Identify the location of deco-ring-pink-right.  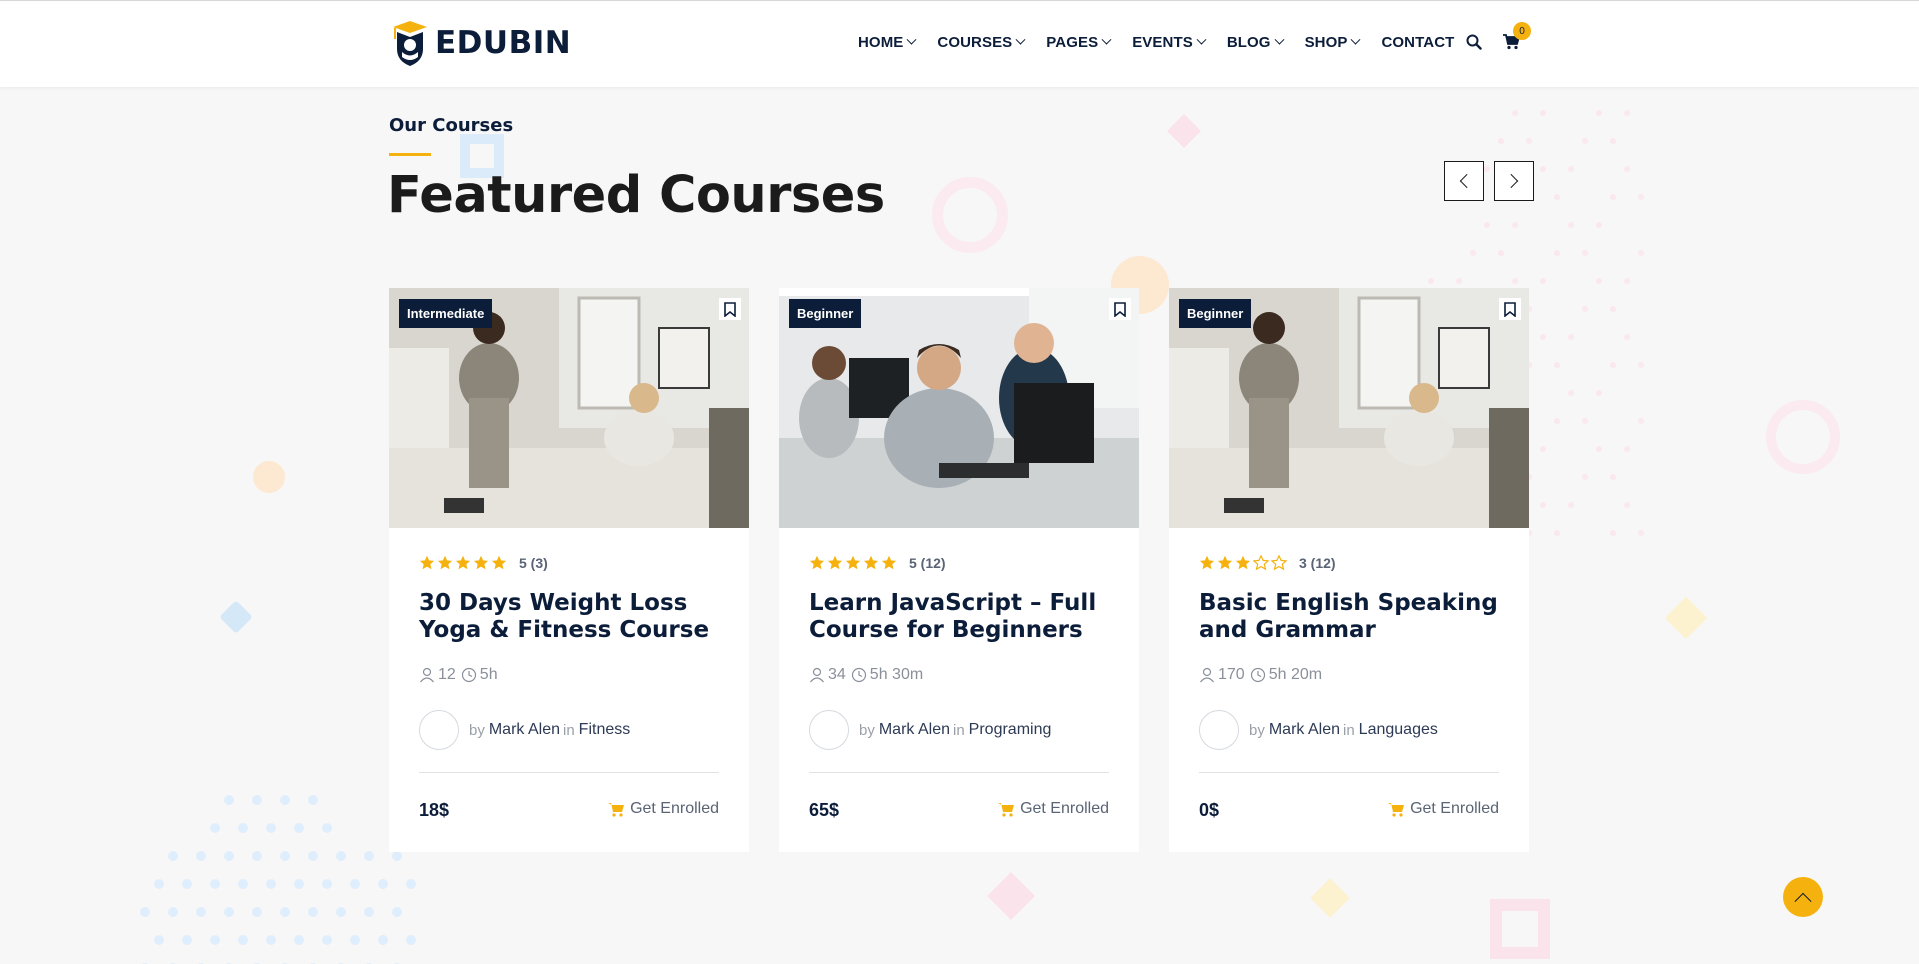
(1803, 437).